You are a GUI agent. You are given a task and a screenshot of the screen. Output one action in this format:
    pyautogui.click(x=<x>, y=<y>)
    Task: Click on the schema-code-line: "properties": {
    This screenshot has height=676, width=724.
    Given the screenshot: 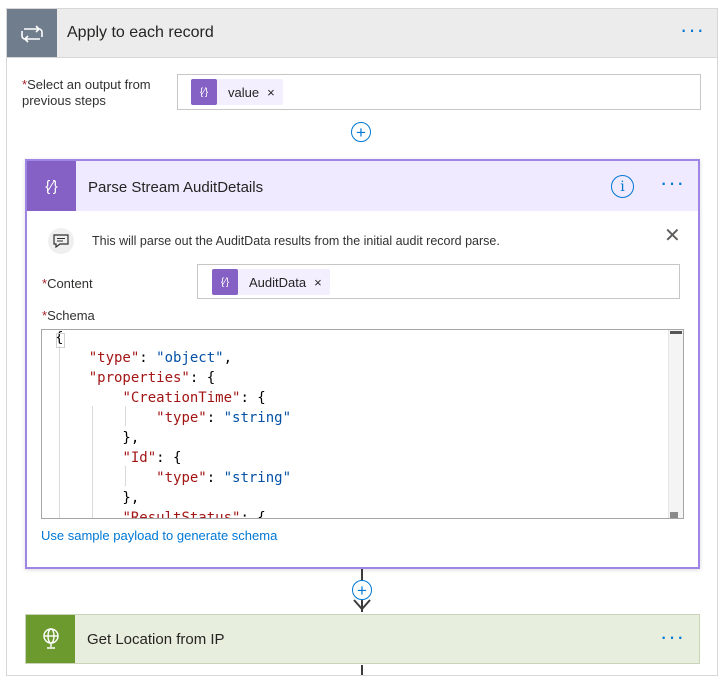 What is the action you would take?
    pyautogui.click(x=152, y=378)
    